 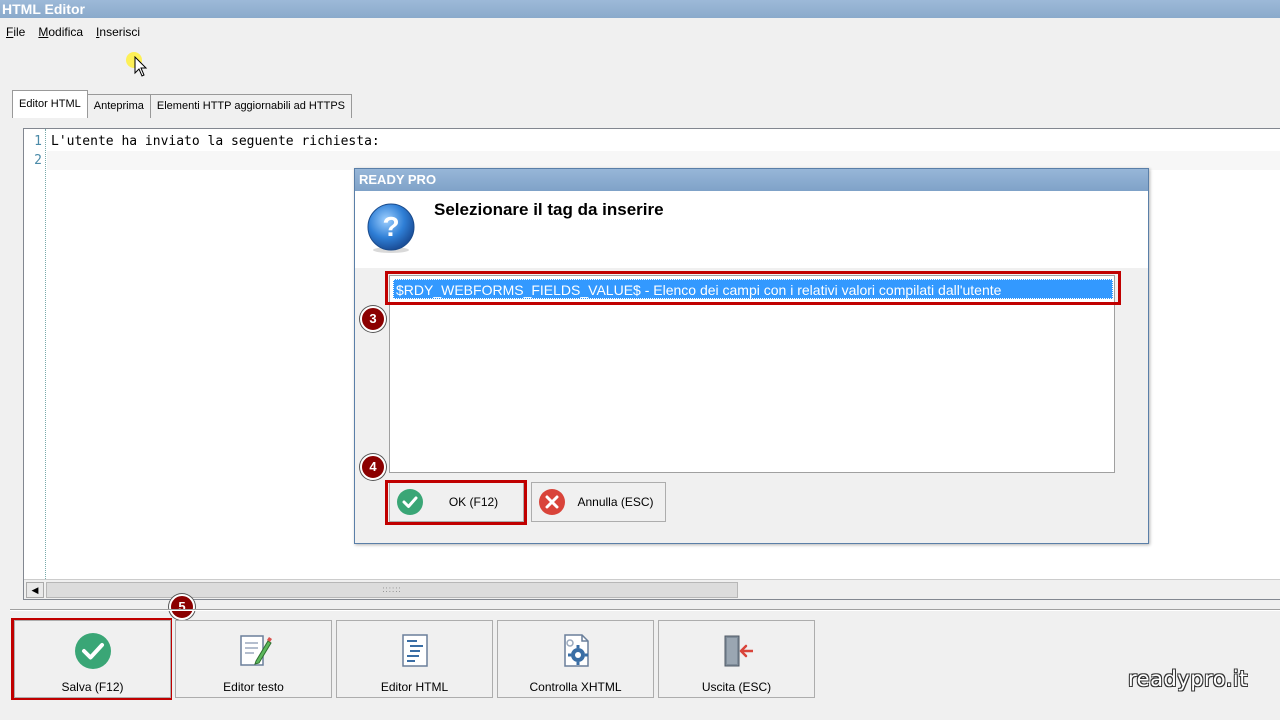 I want to click on edit-document-icon, so click(x=255, y=650).